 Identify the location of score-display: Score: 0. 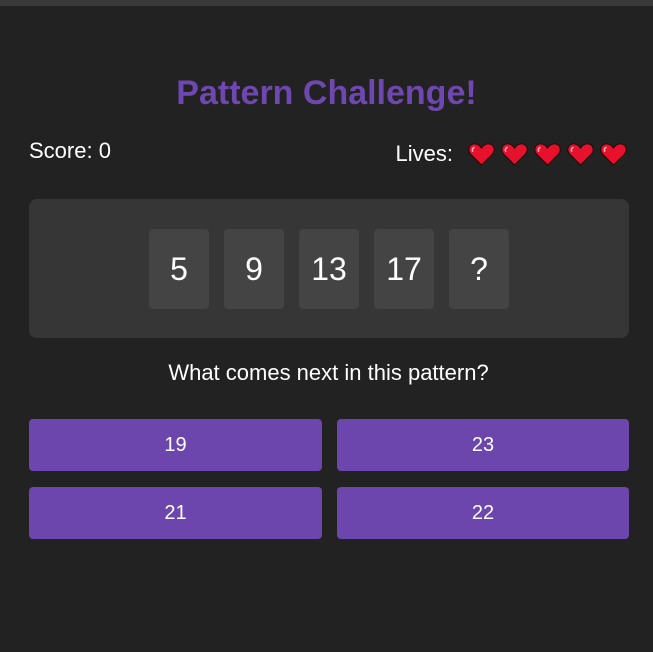
(70, 150).